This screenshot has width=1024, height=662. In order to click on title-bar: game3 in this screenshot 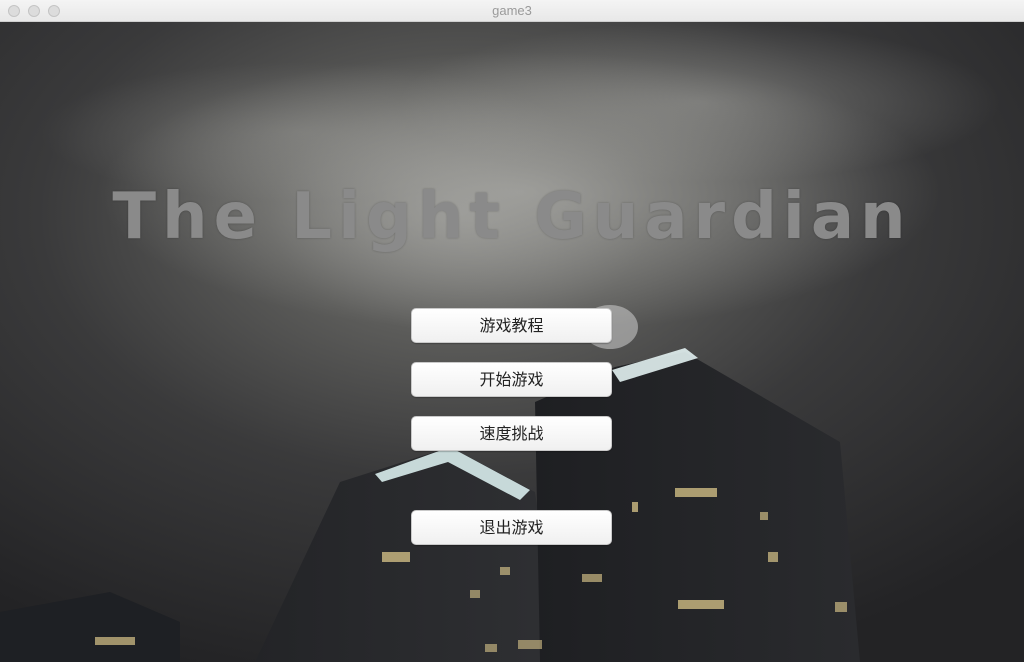, I will do `click(512, 11)`.